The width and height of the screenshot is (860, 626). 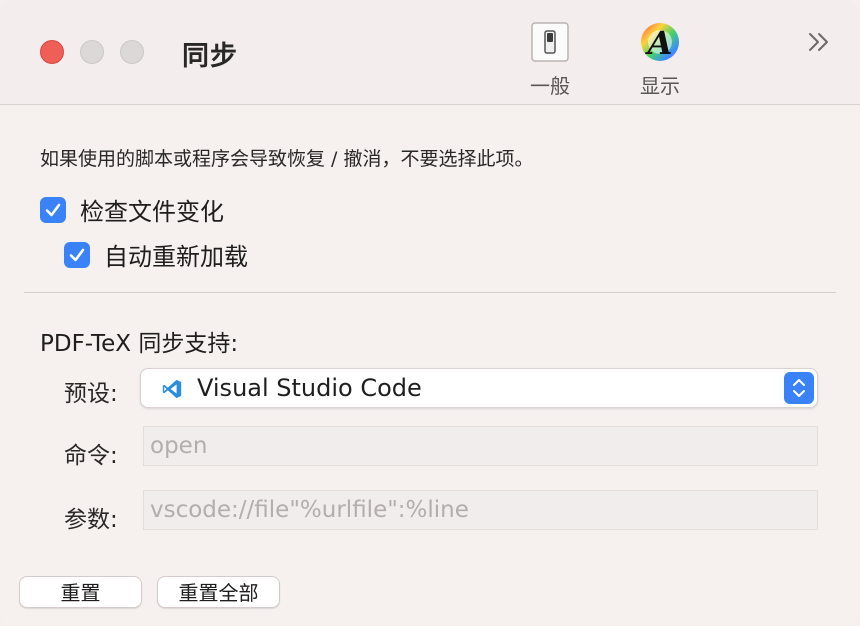 I want to click on toolbar-item-label: 显示, so click(x=660, y=86).